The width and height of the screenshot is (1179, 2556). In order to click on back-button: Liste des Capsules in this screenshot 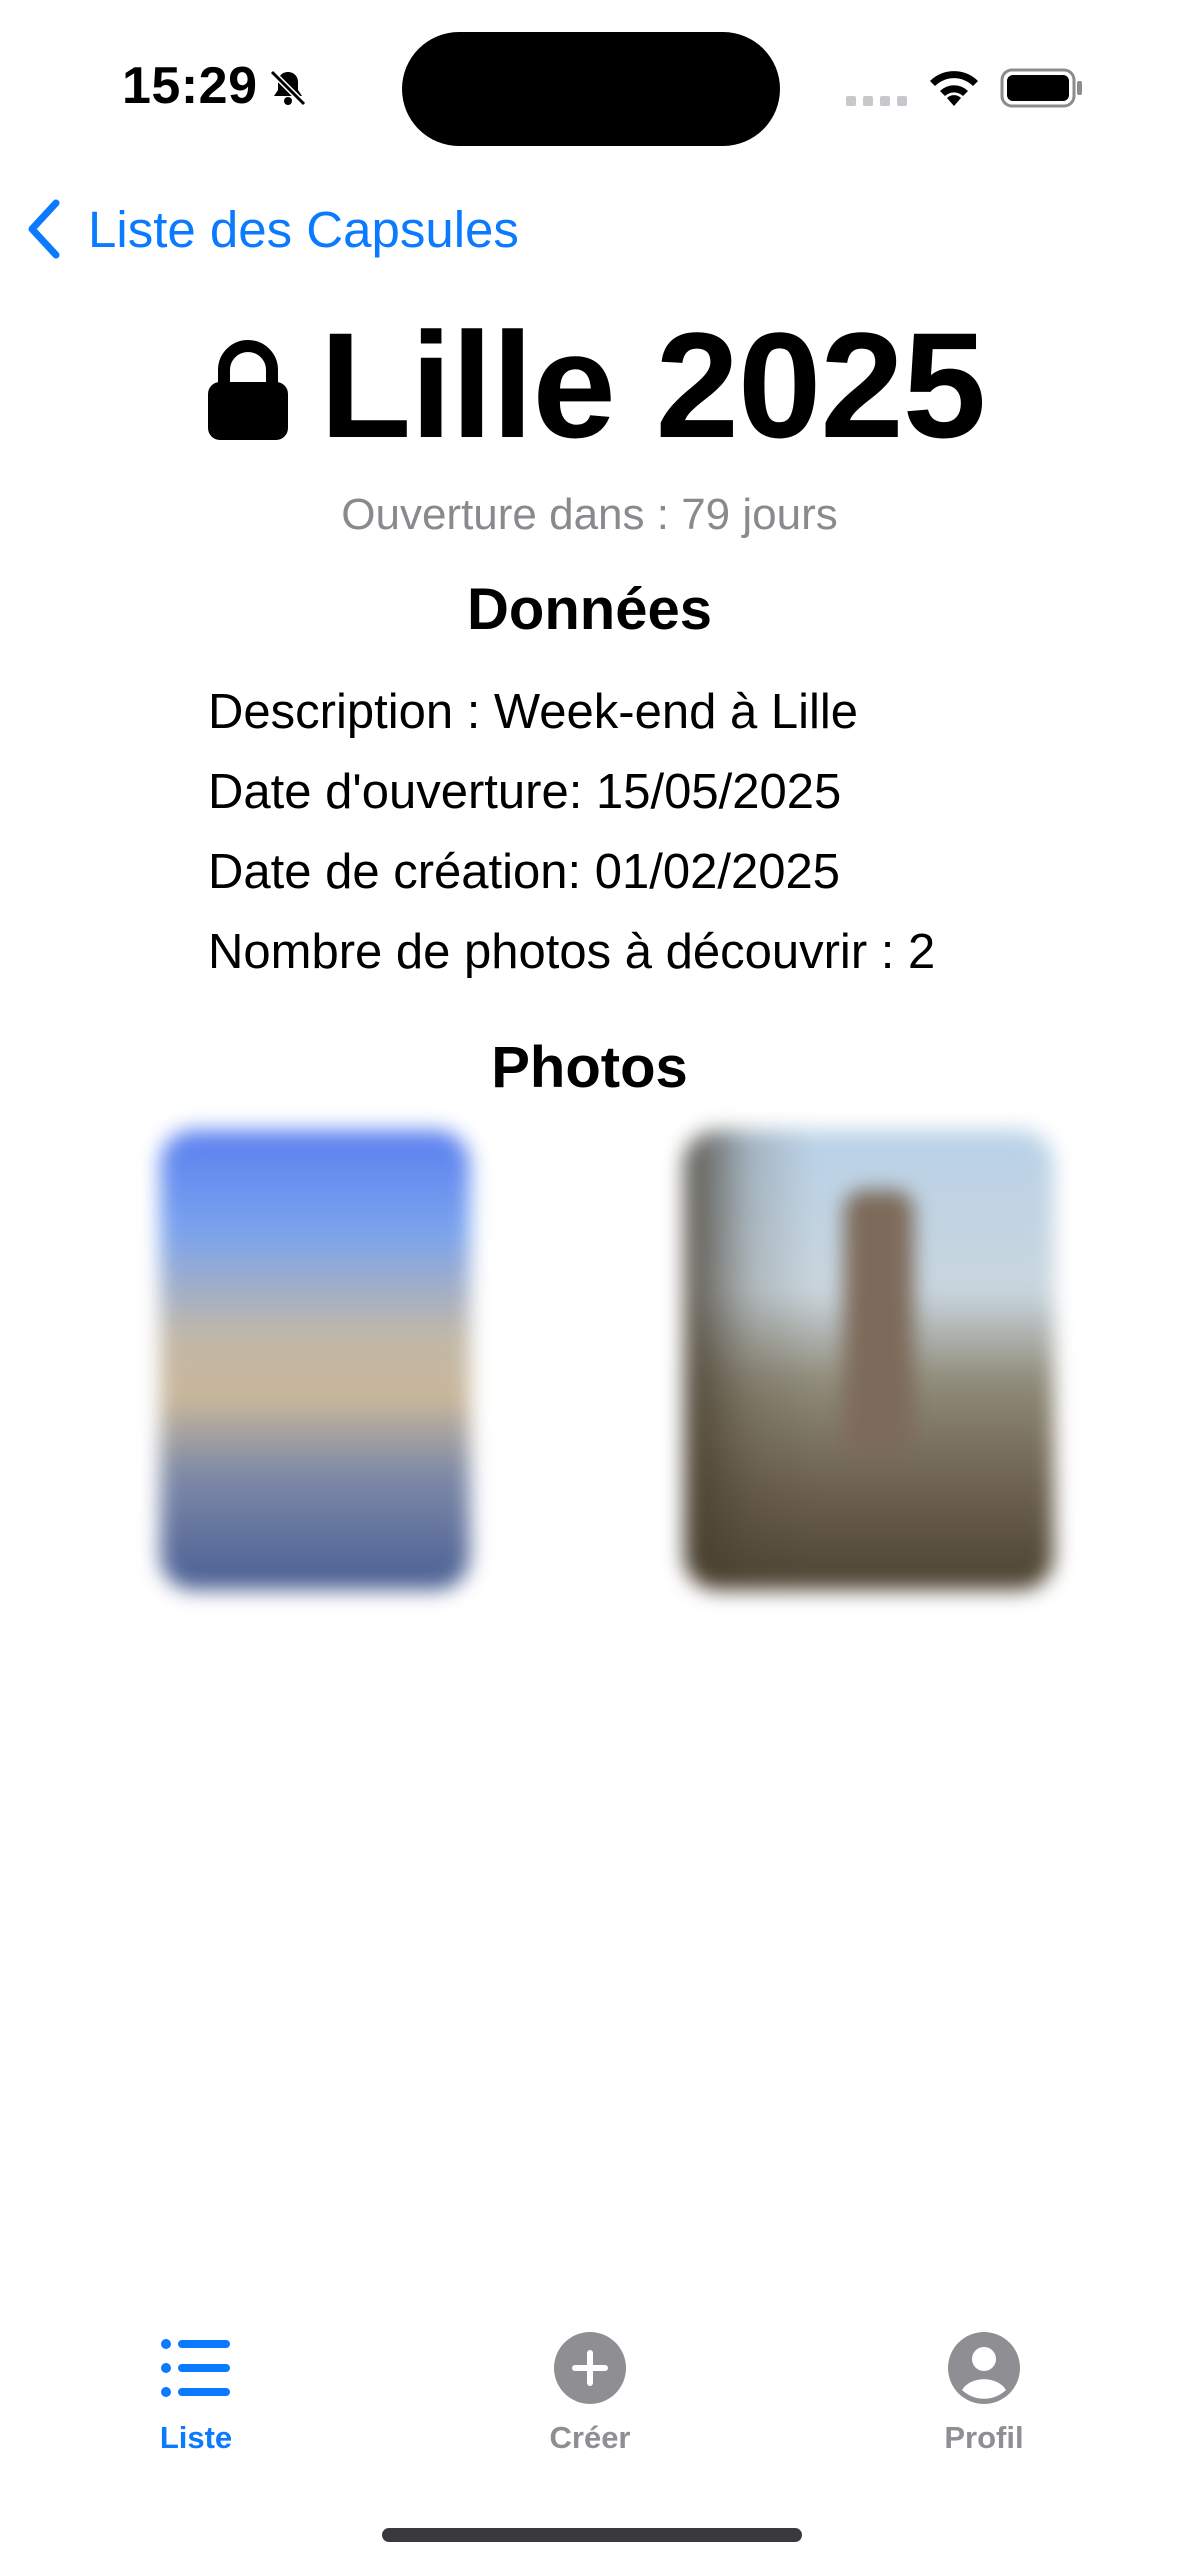, I will do `click(272, 229)`.